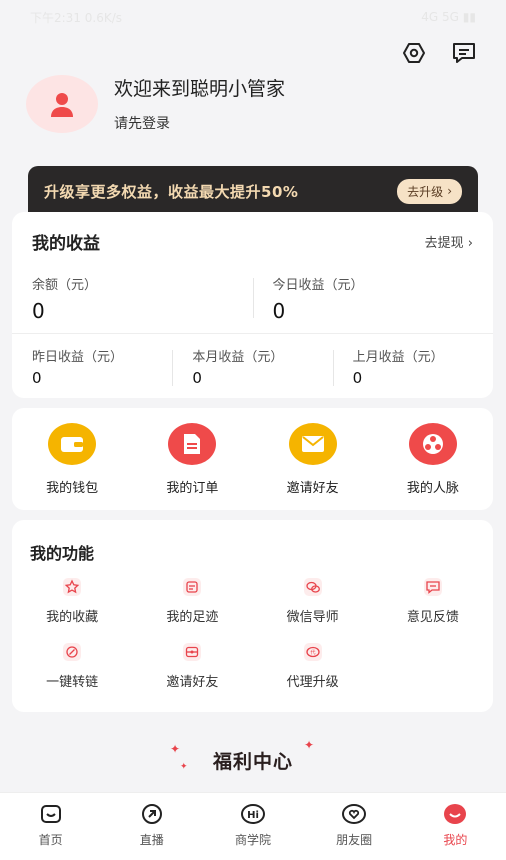 The width and height of the screenshot is (506, 860). What do you see at coordinates (448, 17) in the screenshot?
I see `status-indicators: 4G 5G ▮▮` at bounding box center [448, 17].